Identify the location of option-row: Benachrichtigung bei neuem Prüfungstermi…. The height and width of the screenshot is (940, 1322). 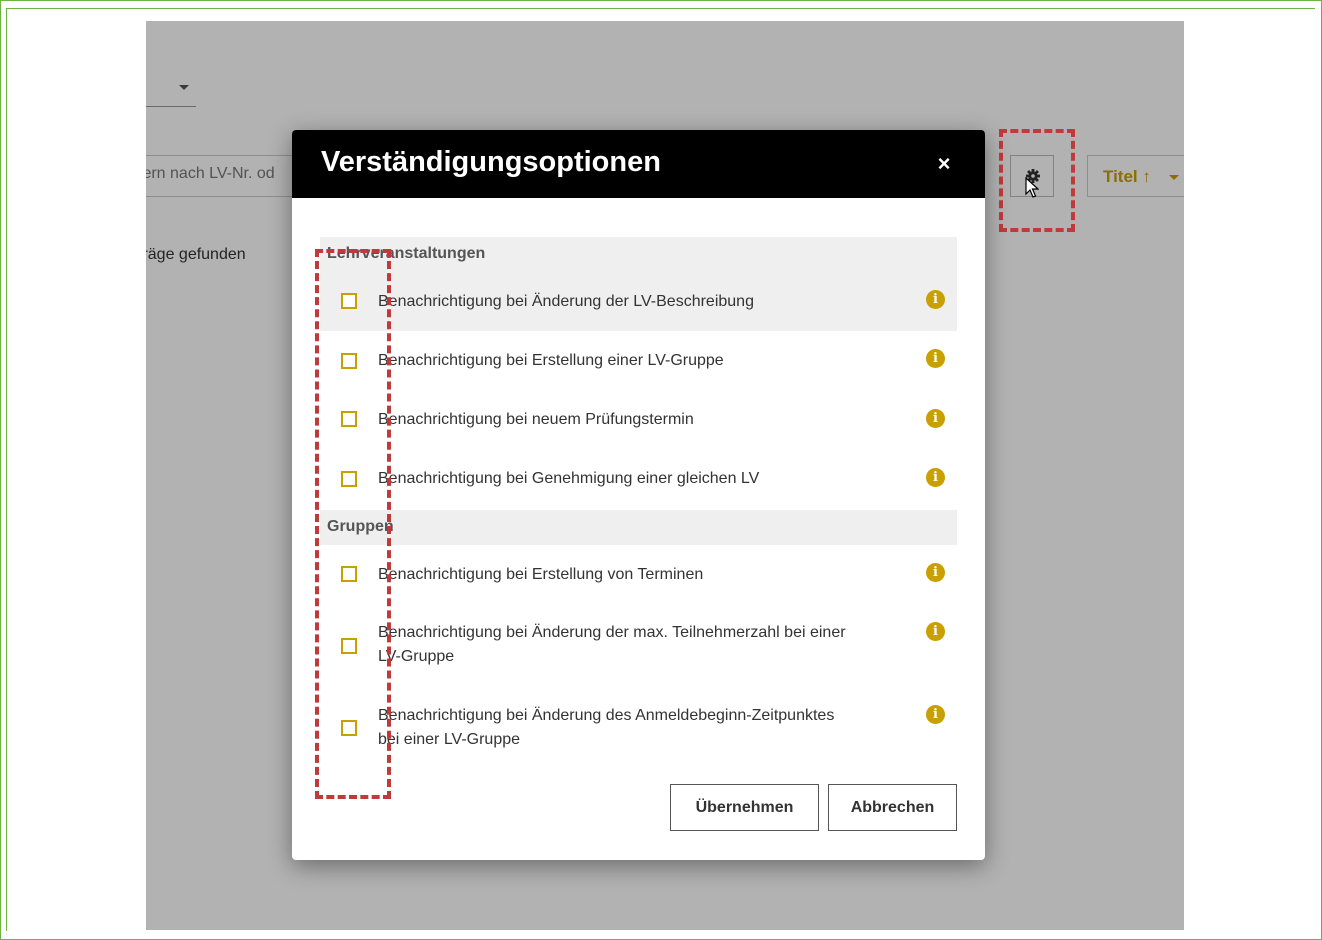
(638, 419).